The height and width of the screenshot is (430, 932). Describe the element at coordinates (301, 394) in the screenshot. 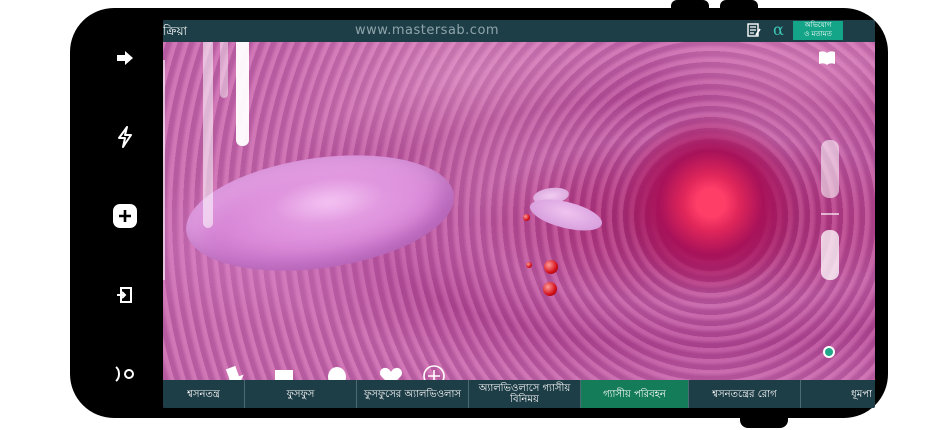

I see `tab-lungs: ফুসফুস` at that location.